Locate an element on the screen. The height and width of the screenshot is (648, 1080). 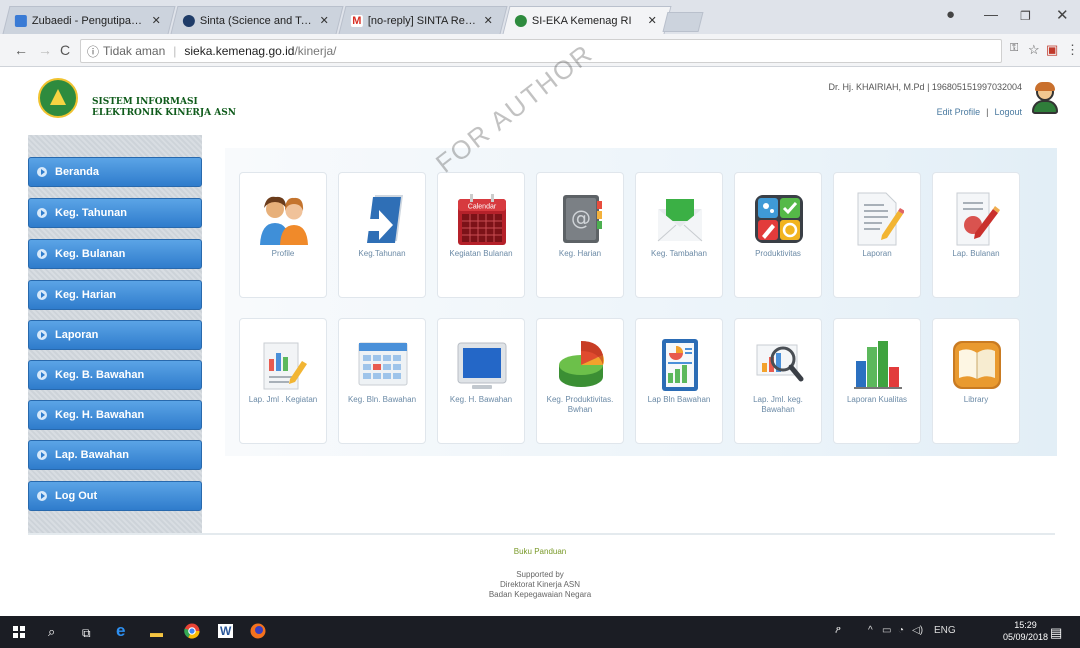
key-icon: ⚿ is located at coordinates (1014, 48).